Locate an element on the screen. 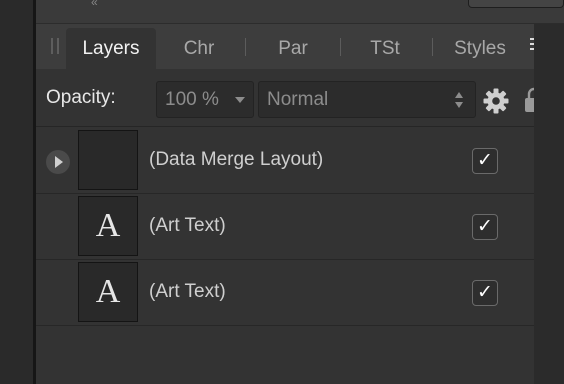  layer-thumbnail is located at coordinates (108, 160).